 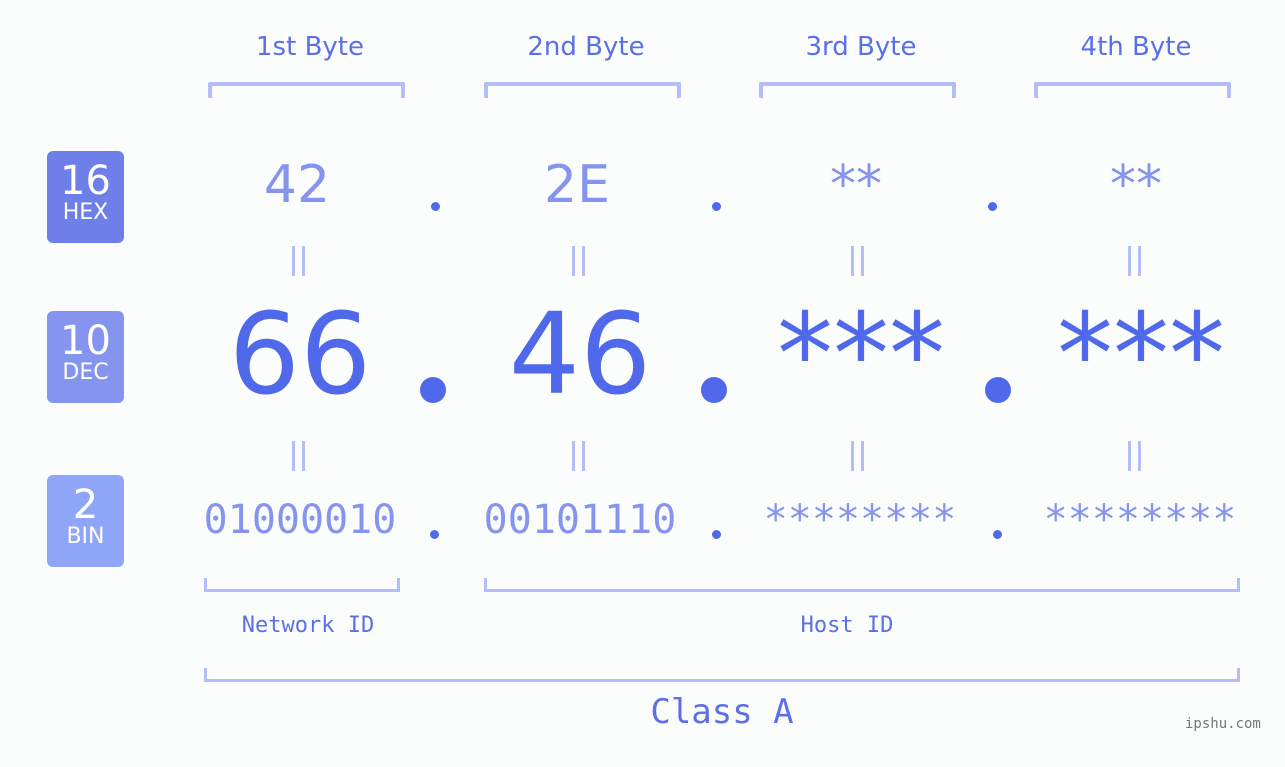 What do you see at coordinates (856, 185) in the screenshot?
I see `hex-byte-3: **` at bounding box center [856, 185].